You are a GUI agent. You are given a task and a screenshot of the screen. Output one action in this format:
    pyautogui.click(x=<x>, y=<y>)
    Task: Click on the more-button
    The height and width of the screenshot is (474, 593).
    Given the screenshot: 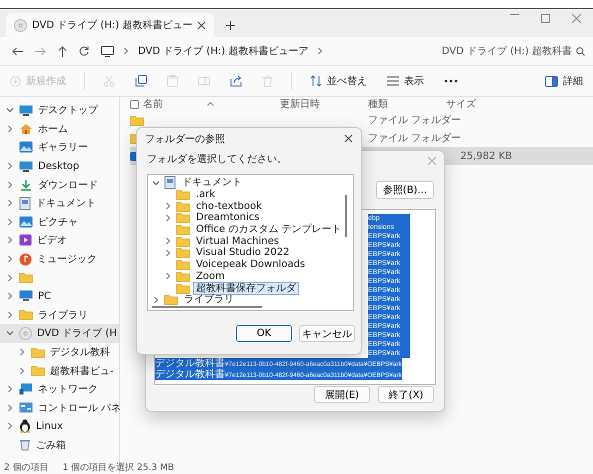 What is the action you would take?
    pyautogui.click(x=451, y=81)
    